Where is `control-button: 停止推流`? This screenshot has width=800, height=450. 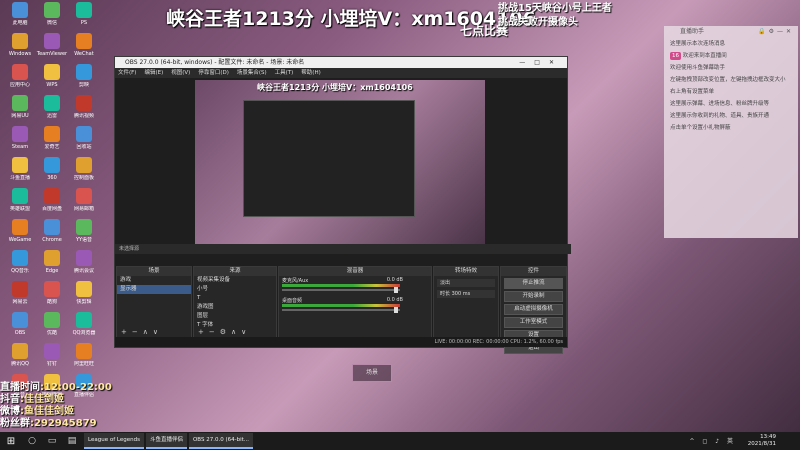
control-button: 停止推流 is located at coordinates (533, 283).